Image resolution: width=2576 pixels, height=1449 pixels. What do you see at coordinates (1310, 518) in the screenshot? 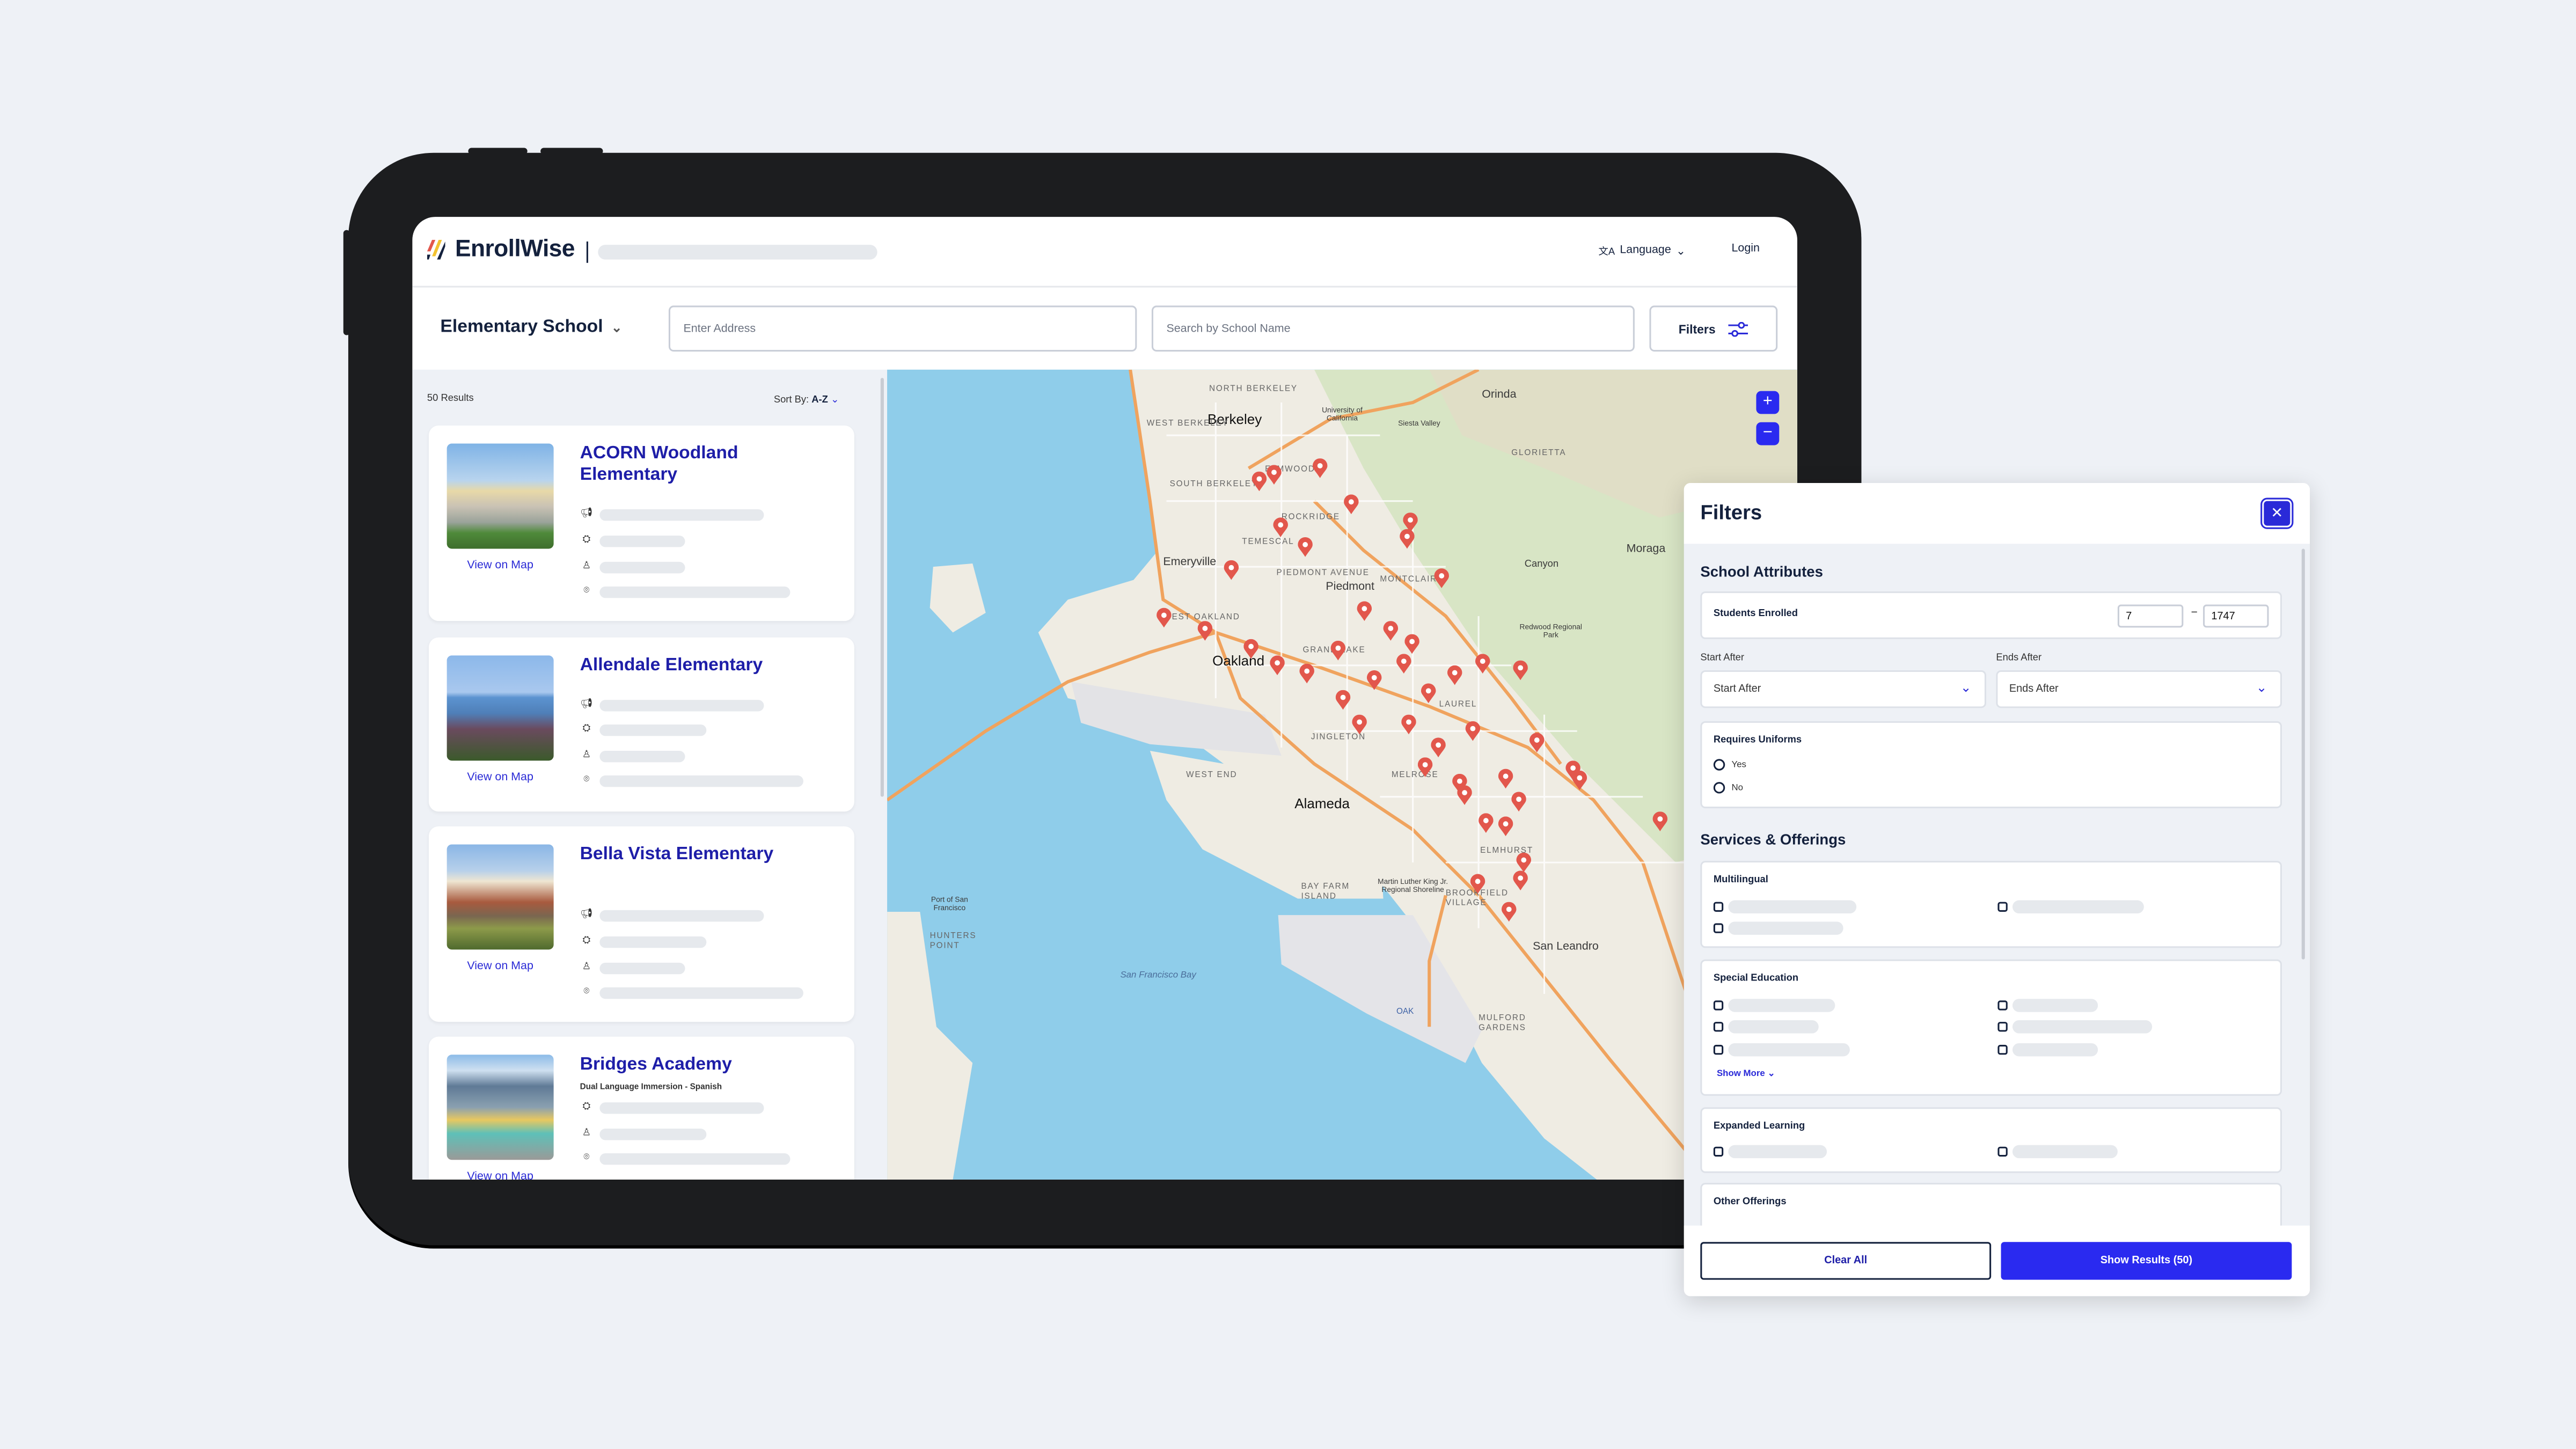
I see `map-label: ROCKRIDGE` at bounding box center [1310, 518].